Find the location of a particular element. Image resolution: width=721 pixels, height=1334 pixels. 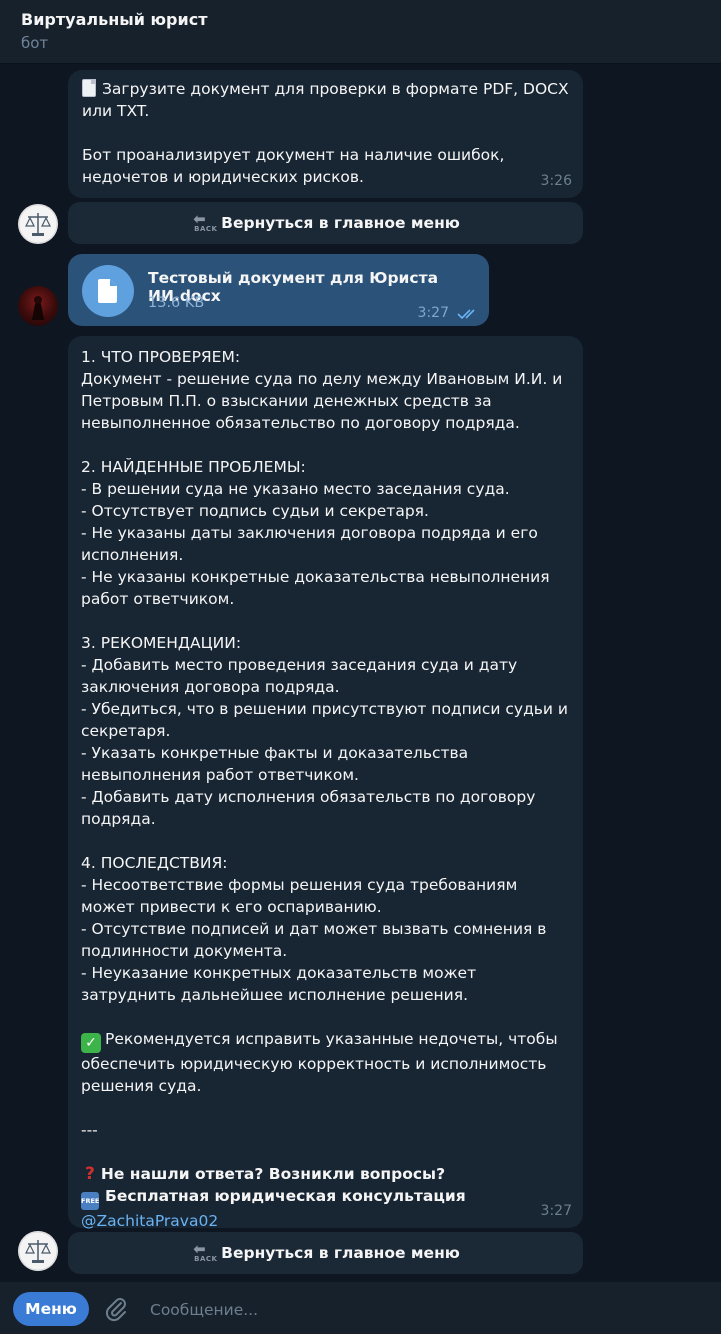

chat-title: Виртуальный юрист is located at coordinates (114, 19).